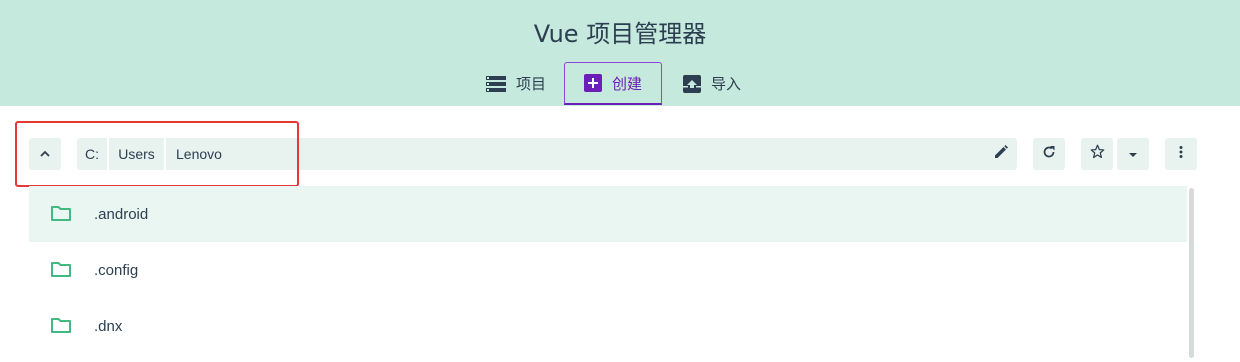 The width and height of the screenshot is (1240, 362). Describe the element at coordinates (608, 326) in the screenshot. I see `folder-row: .dnx` at that location.